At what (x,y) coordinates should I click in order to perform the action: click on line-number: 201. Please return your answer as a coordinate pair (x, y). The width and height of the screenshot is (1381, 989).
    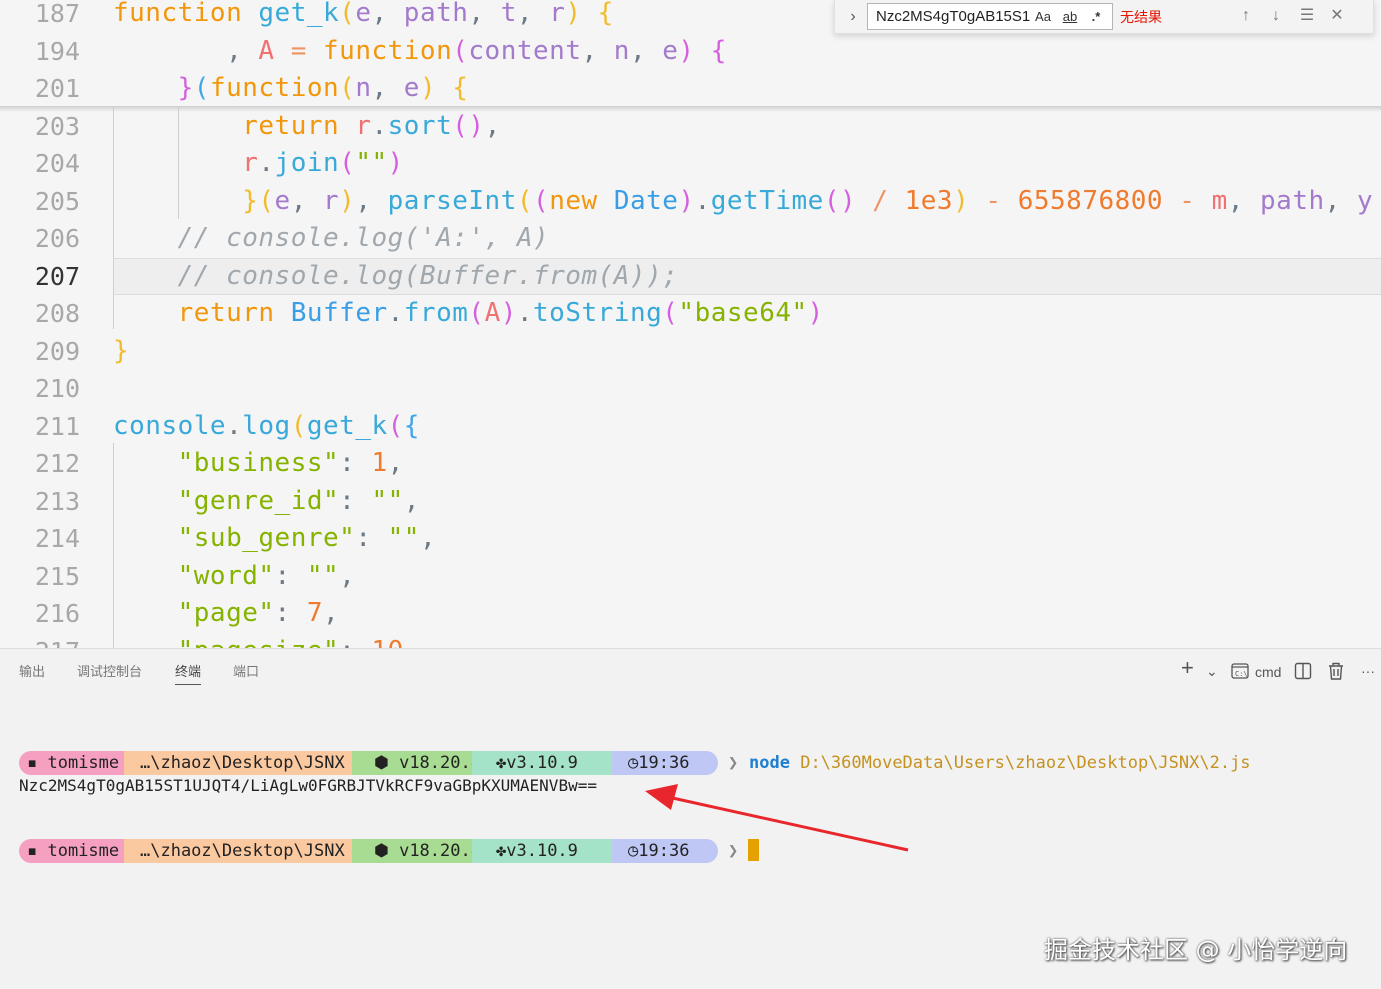
    Looking at the image, I should click on (57, 88).